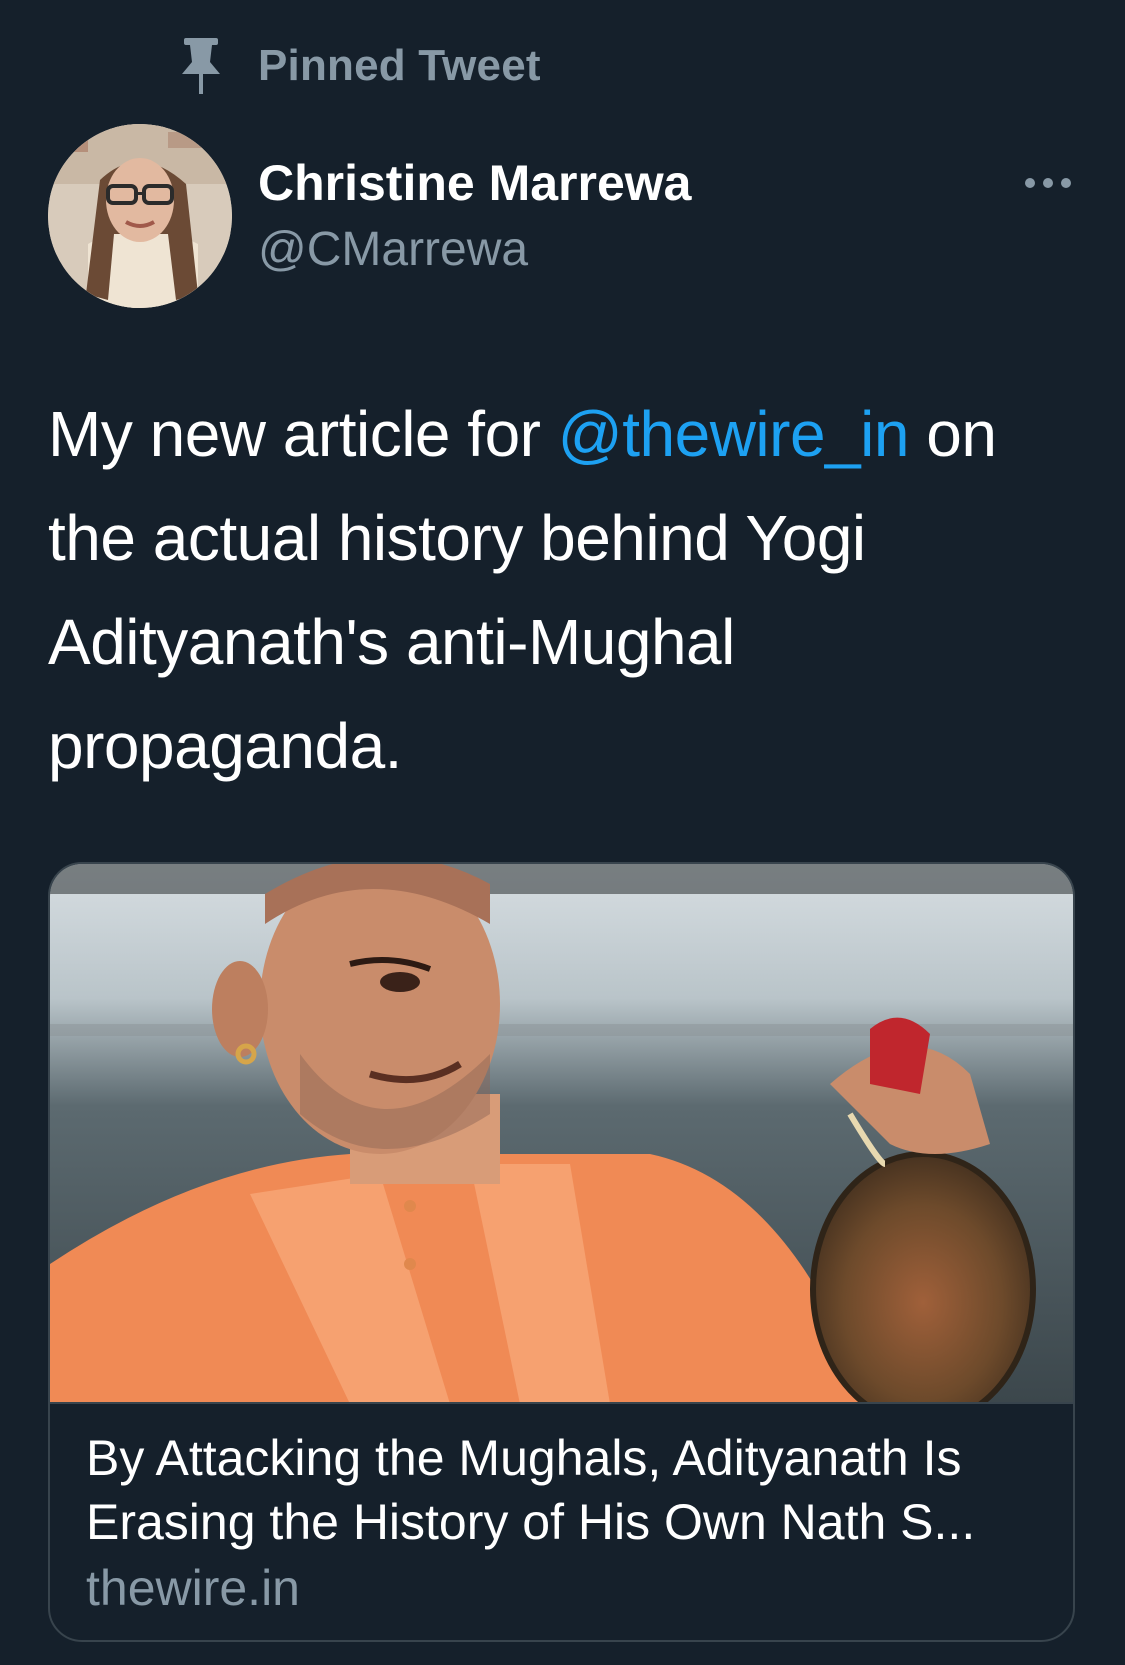 Image resolution: width=1125 pixels, height=1665 pixels. I want to click on pinned-tweet-label: Pinned Tweet, so click(399, 65).